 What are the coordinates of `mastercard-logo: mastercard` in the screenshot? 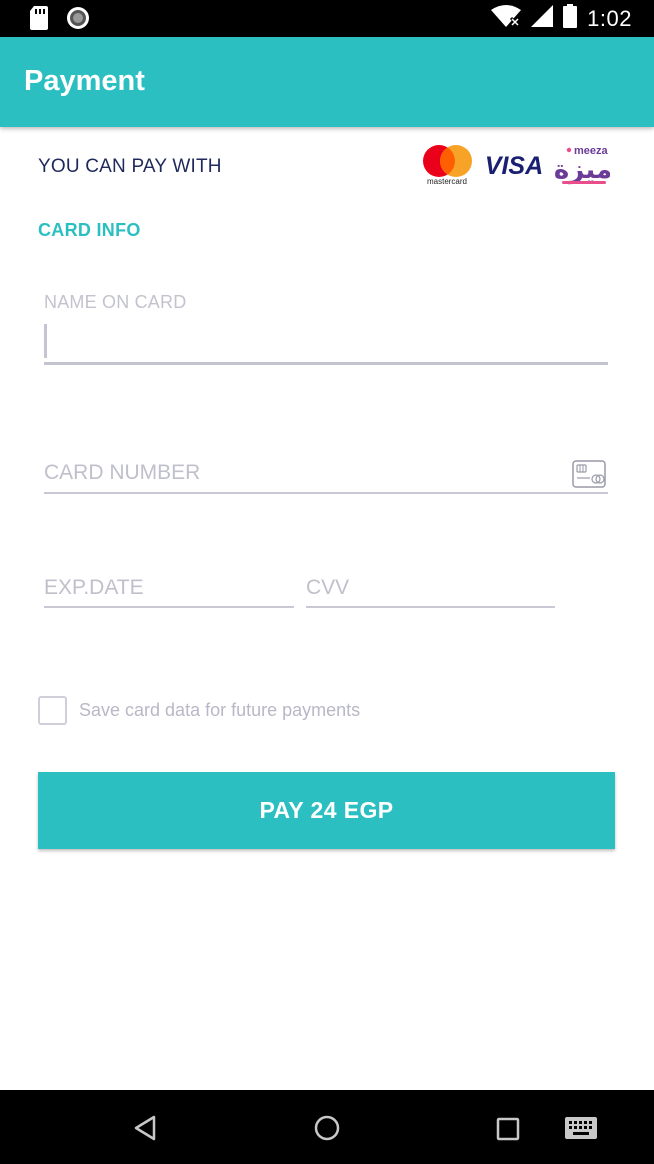 It's located at (447, 165).